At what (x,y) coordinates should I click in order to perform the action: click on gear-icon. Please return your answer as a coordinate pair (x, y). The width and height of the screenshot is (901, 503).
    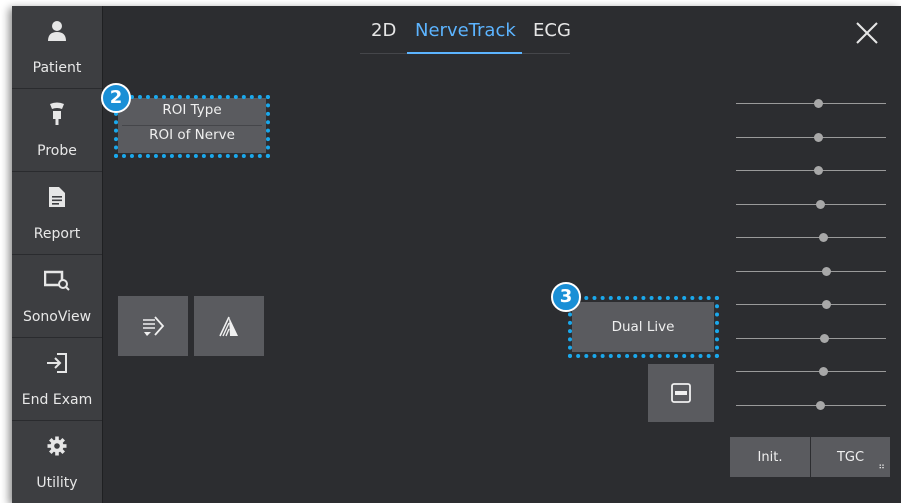
    Looking at the image, I should click on (57, 446).